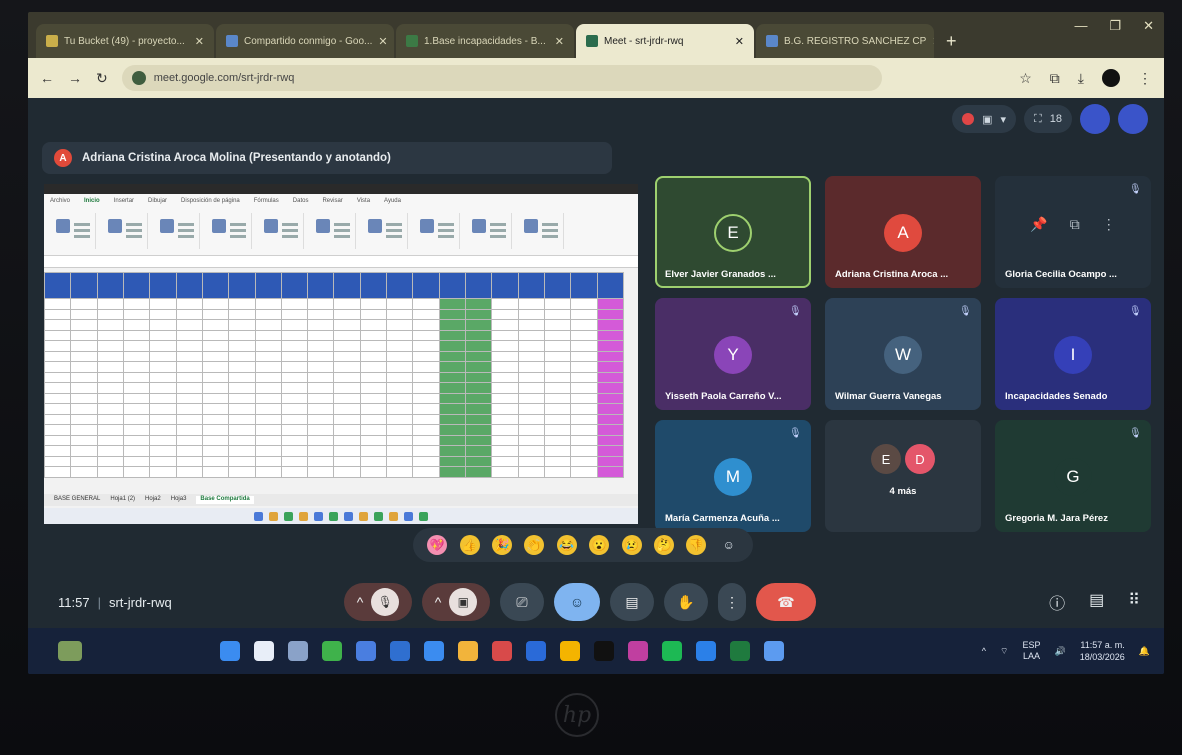 Image resolution: width=1182 pixels, height=755 pixels. I want to click on download-icon: ⤓, so click(1081, 78).